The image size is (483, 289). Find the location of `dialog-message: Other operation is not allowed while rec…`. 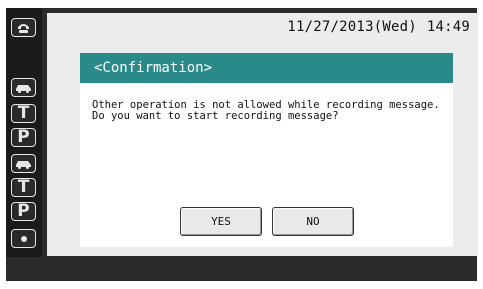

dialog-message: Other operation is not allowed while rec… is located at coordinates (266, 111).